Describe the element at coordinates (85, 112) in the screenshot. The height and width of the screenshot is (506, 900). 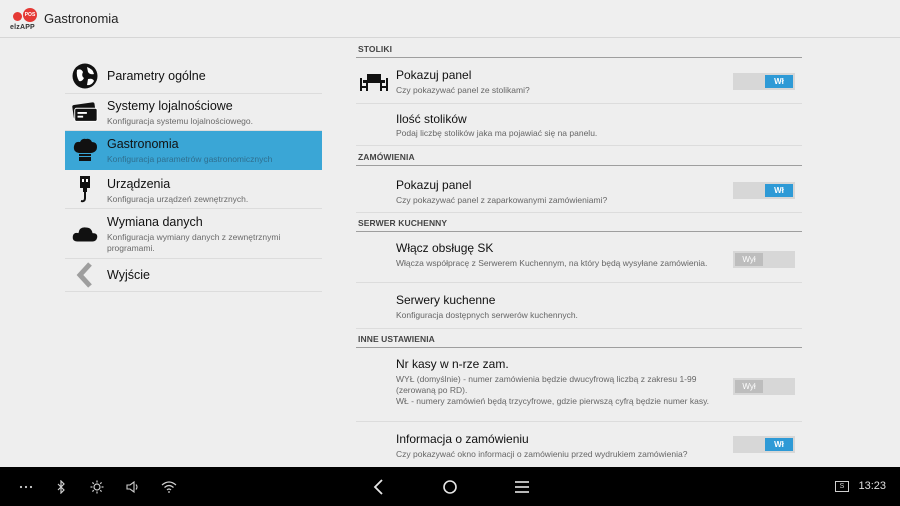
I see `loyalty-card-icon` at that location.